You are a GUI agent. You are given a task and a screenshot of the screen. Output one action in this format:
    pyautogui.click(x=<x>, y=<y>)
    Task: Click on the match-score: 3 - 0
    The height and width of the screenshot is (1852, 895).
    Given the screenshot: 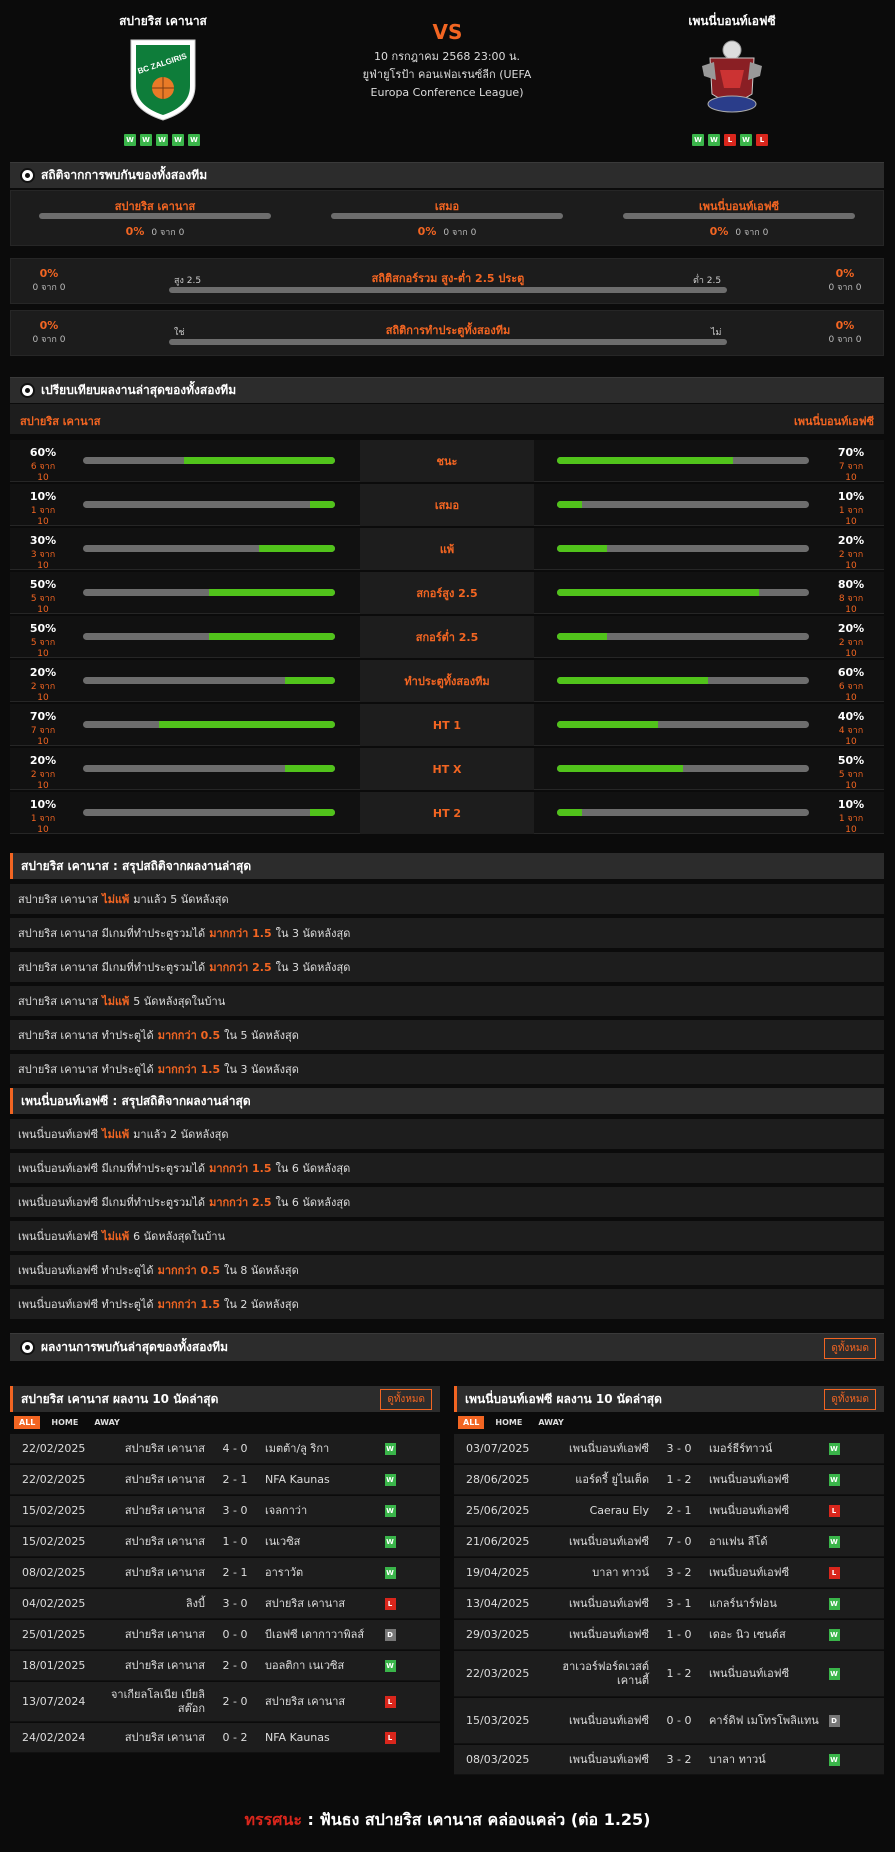 What is the action you would take?
    pyautogui.click(x=235, y=1603)
    